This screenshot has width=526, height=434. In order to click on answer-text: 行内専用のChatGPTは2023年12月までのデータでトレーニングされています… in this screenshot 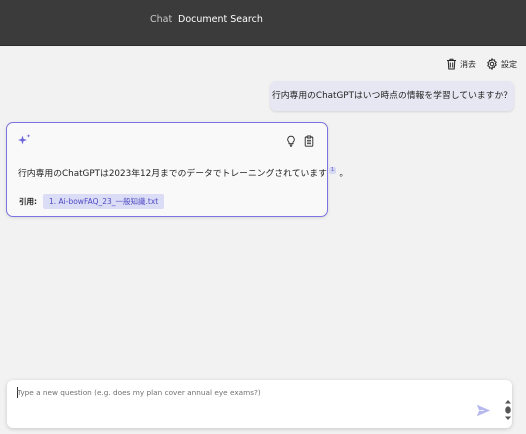, I will do `click(183, 172)`.